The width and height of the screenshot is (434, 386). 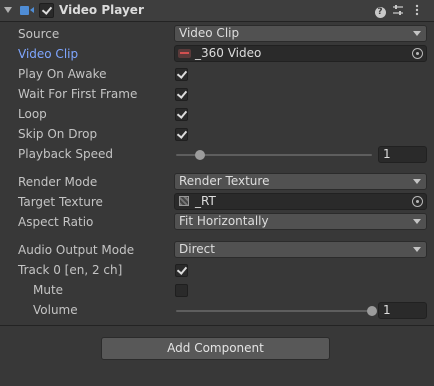 I want to click on play-on-awake-label: Play On Awake, so click(x=62, y=74).